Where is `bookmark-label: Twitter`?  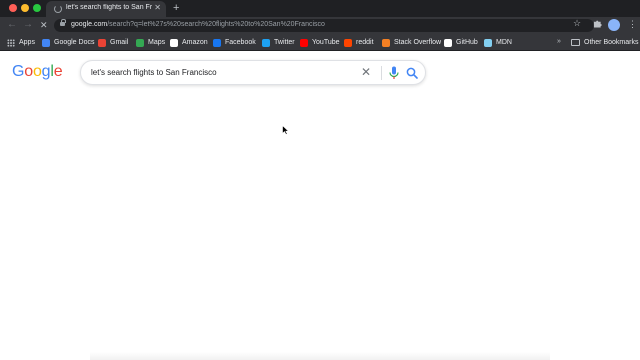 bookmark-label: Twitter is located at coordinates (284, 42).